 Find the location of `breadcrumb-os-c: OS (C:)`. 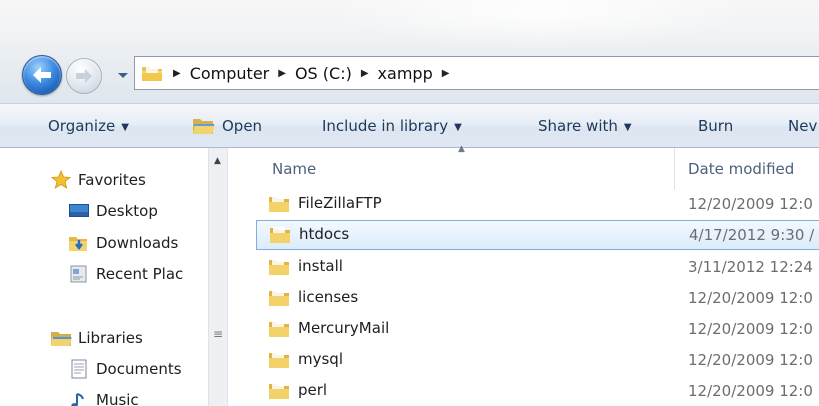

breadcrumb-os-c: OS (C:) is located at coordinates (323, 73).